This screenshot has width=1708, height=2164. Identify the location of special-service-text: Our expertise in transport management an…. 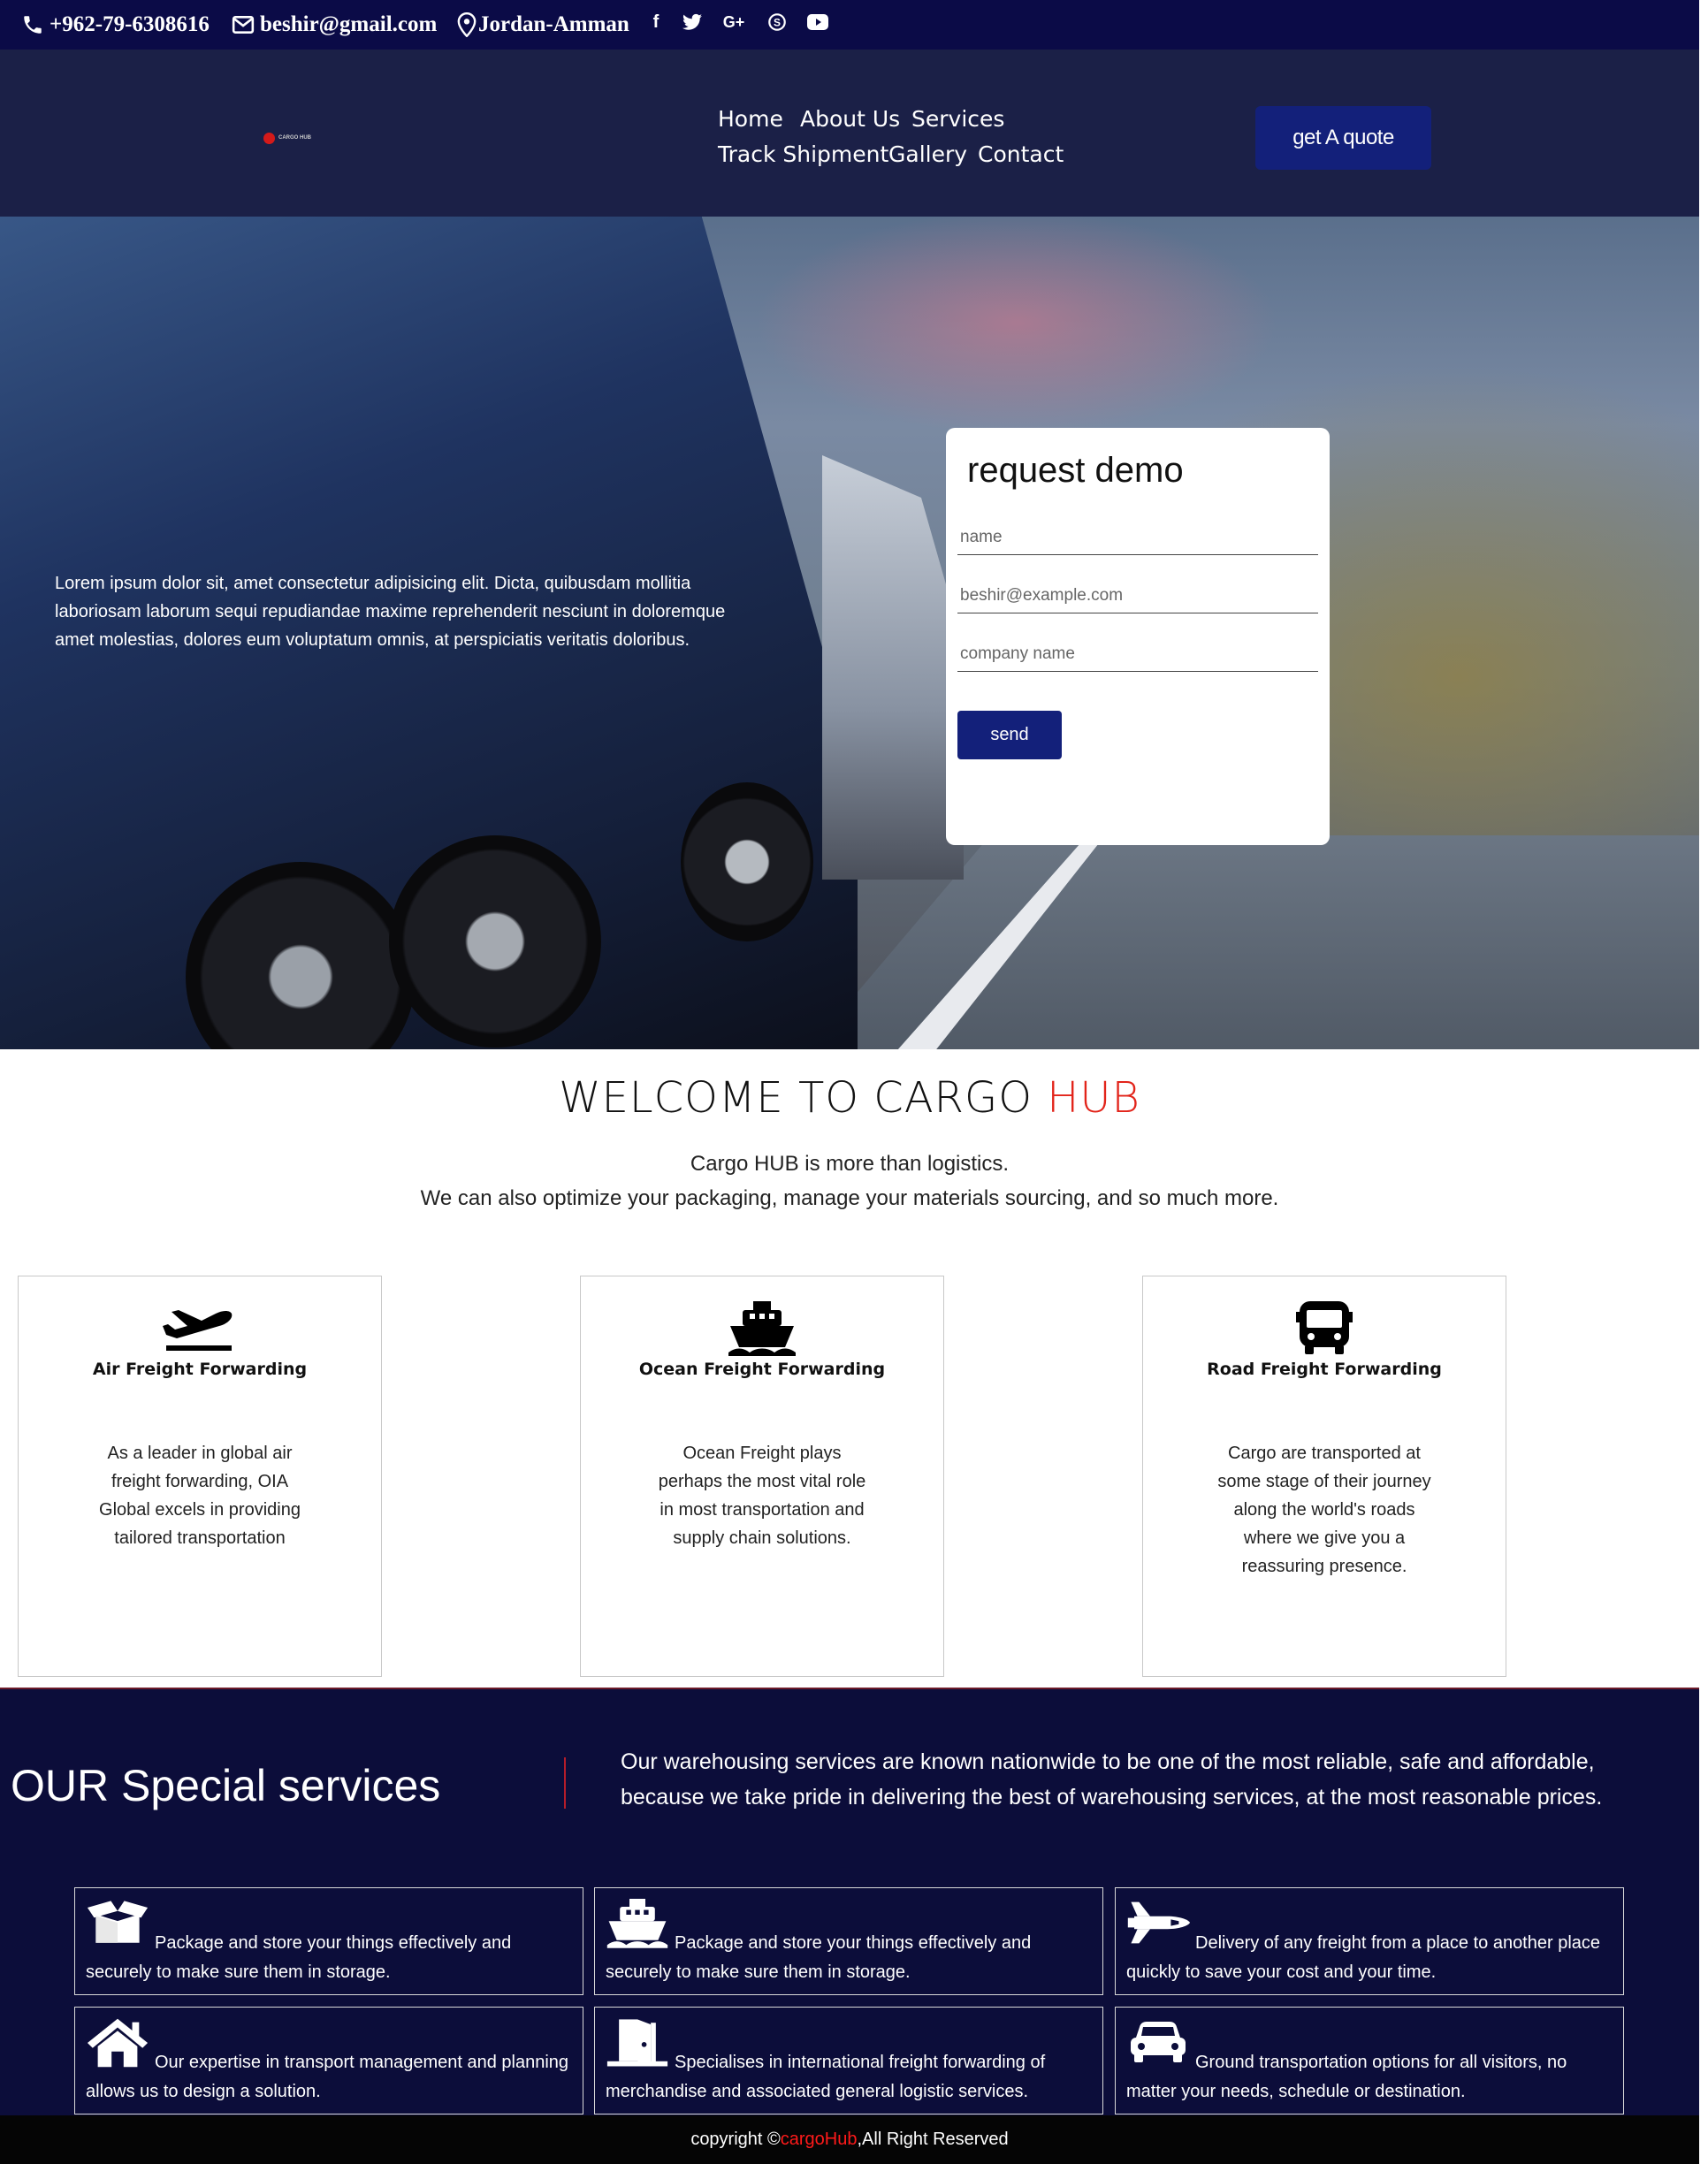
(327, 2077).